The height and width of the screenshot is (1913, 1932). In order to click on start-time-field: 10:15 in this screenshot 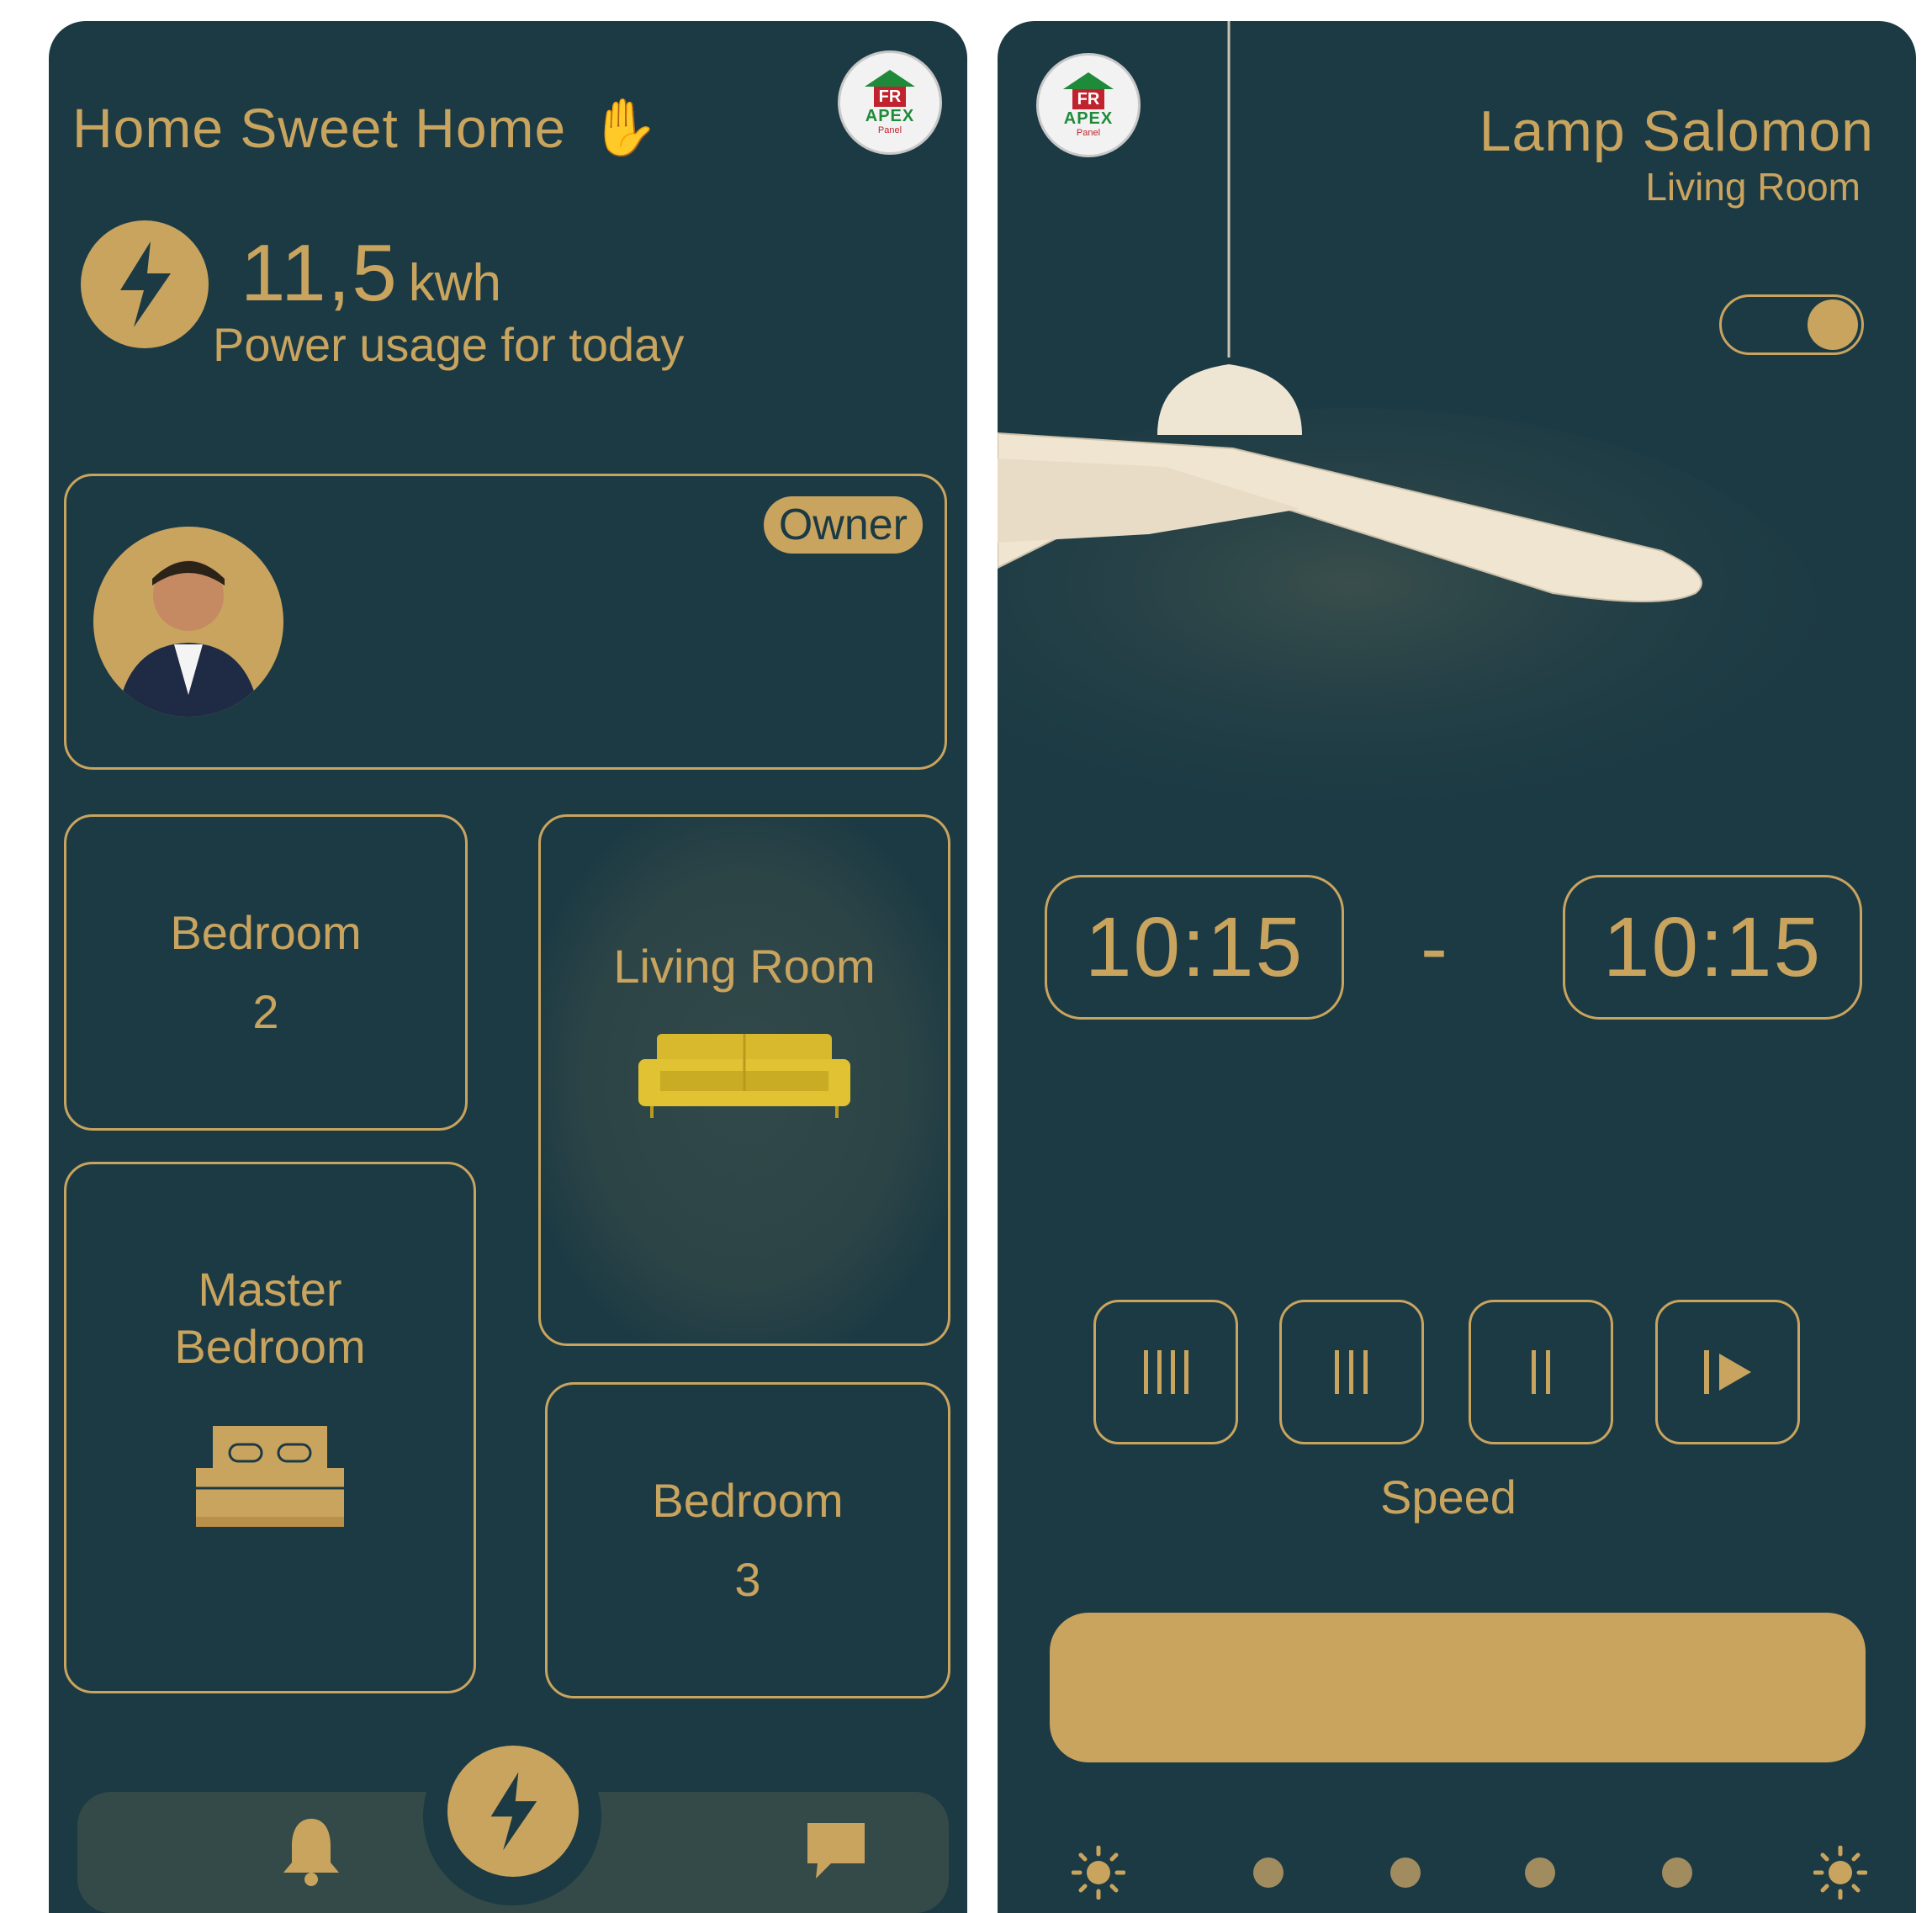, I will do `click(1194, 948)`.